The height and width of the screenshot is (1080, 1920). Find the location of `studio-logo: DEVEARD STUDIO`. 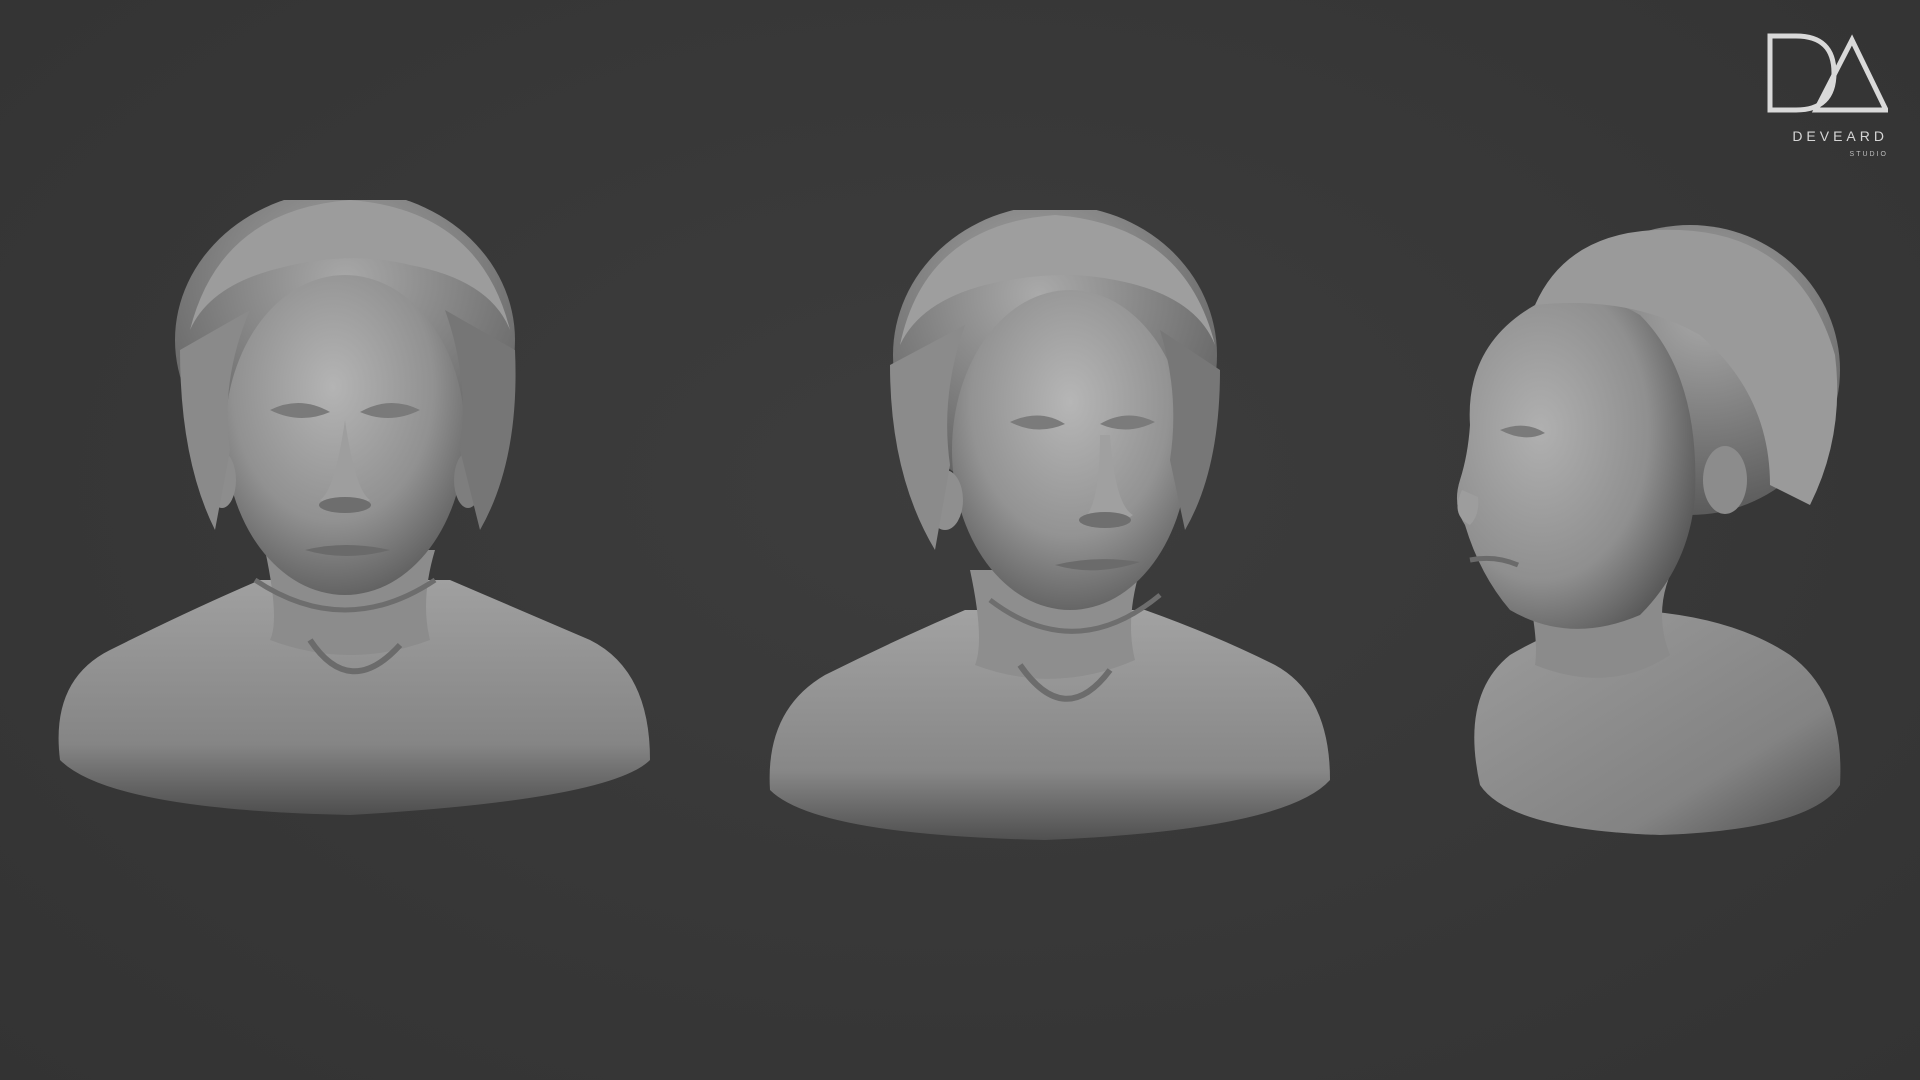

studio-logo: DEVEARD STUDIO is located at coordinates (1823, 102).